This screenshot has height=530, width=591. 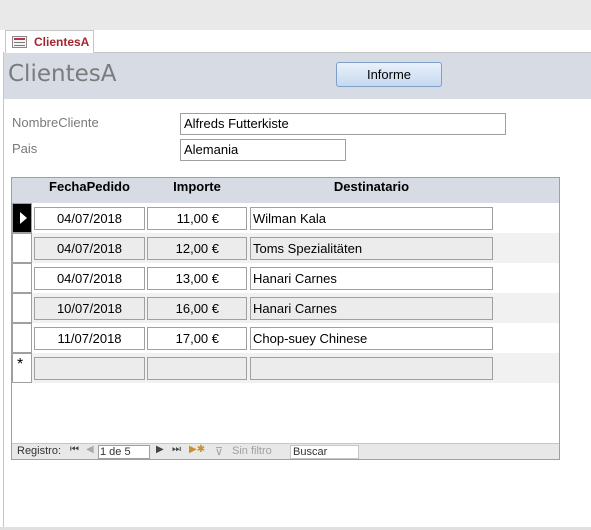 I want to click on fechapedido-cell: 11/07/2018, so click(x=89, y=338).